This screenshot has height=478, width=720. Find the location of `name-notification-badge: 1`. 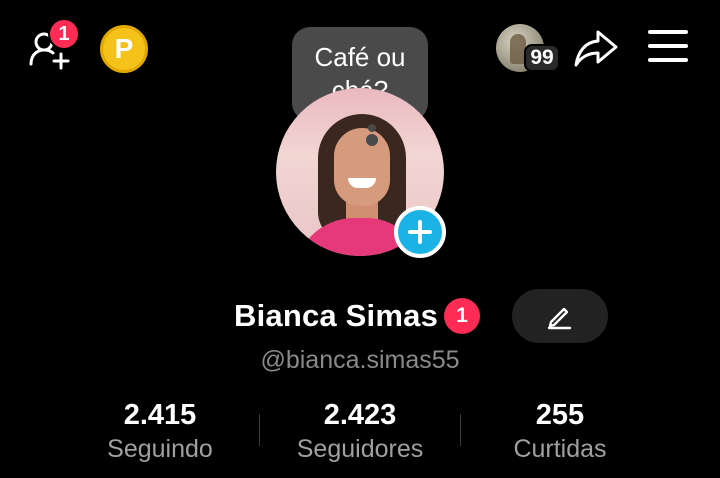

name-notification-badge: 1 is located at coordinates (462, 316).